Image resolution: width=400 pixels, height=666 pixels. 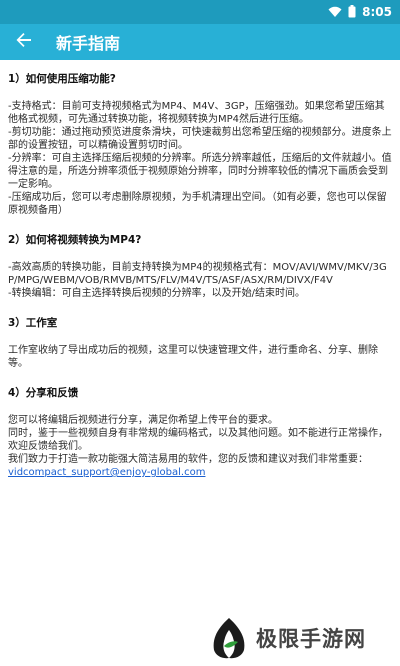 I want to click on watermark-logo-icon, so click(x=229, y=638).